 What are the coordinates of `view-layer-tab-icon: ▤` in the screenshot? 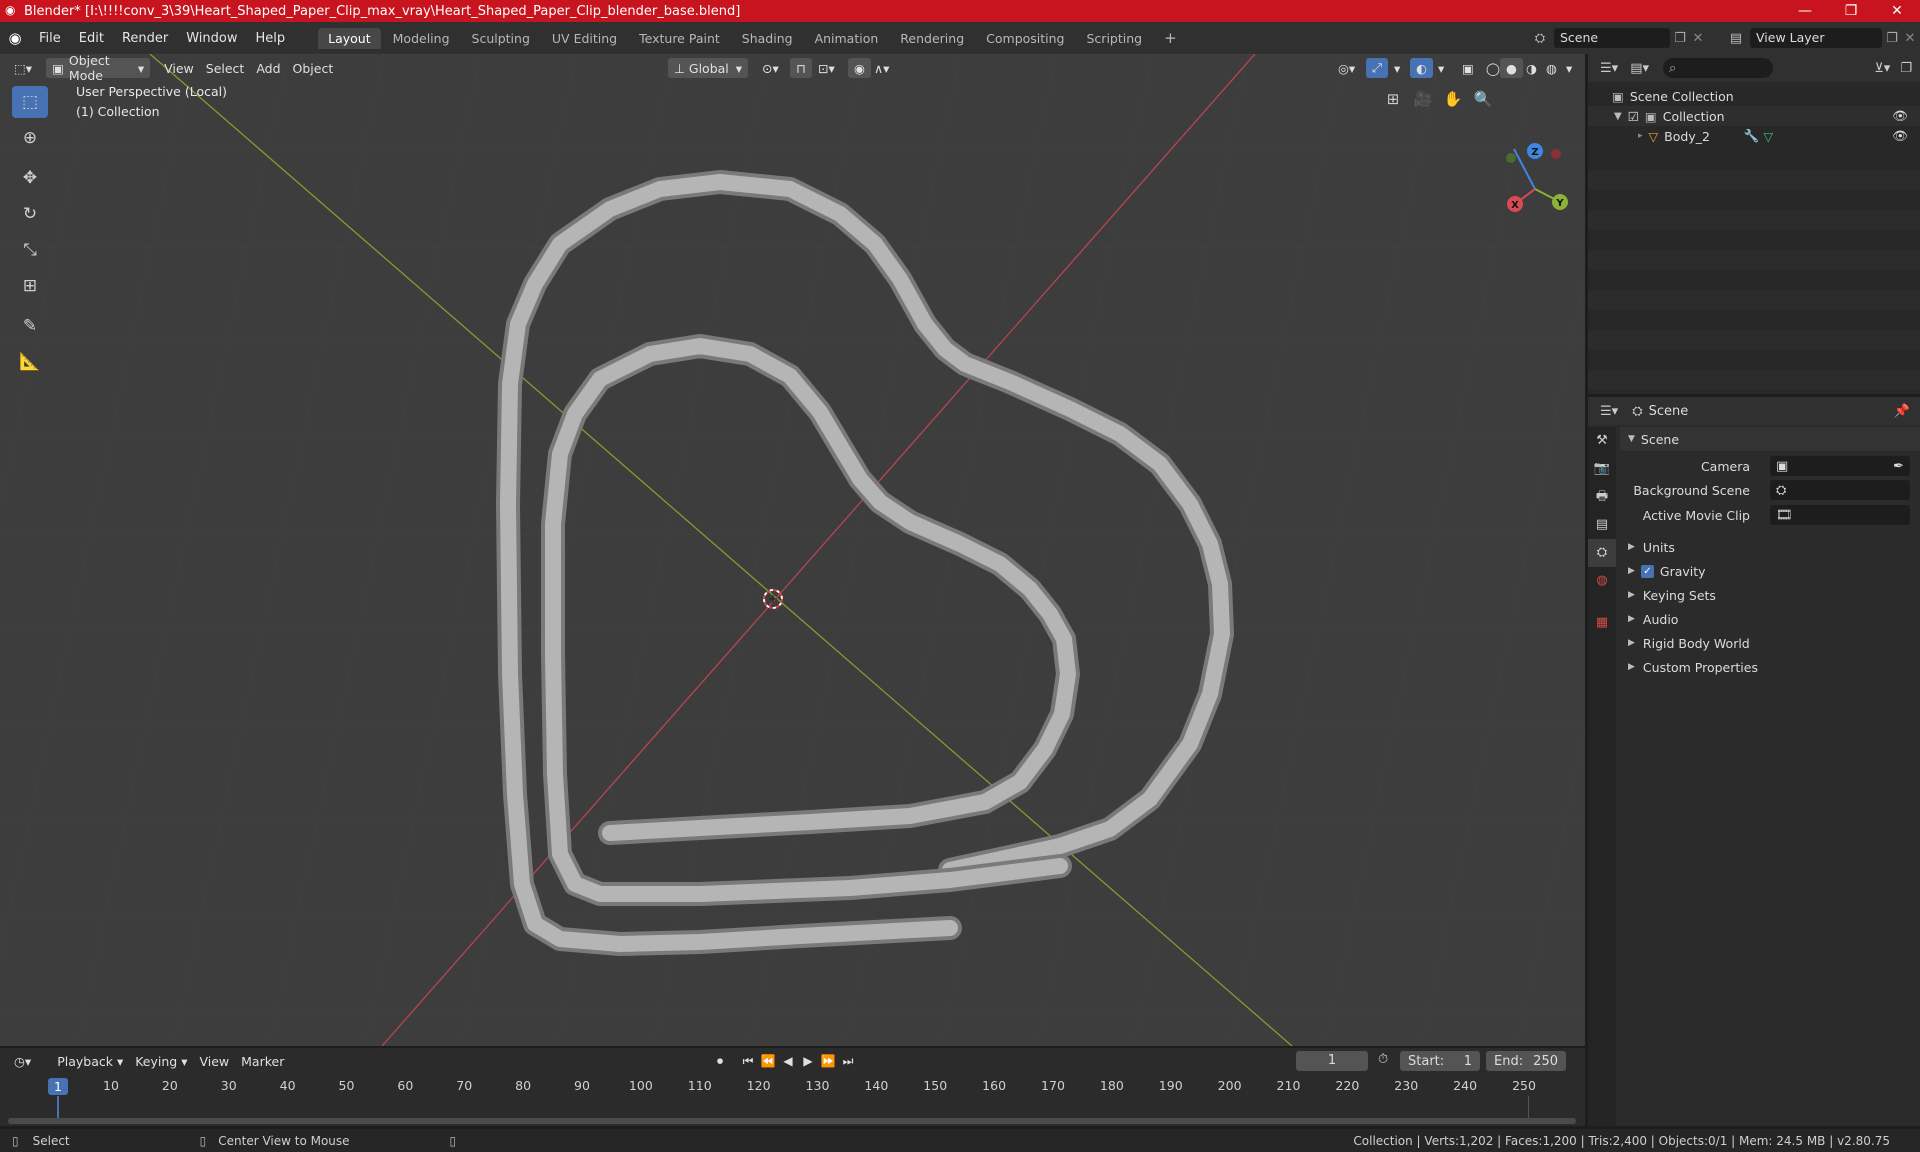 It's located at (1602, 525).